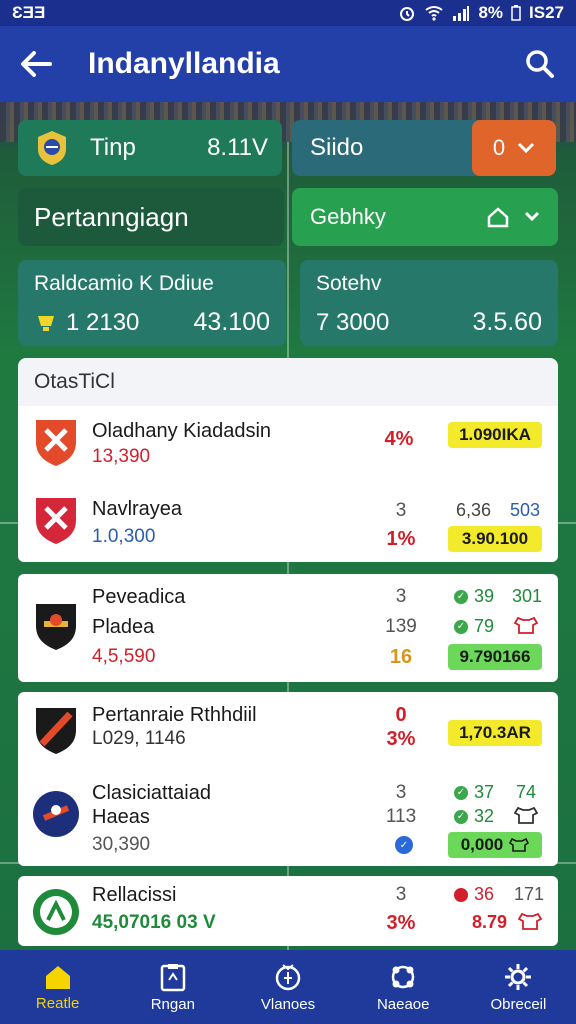  What do you see at coordinates (495, 539) in the screenshot?
I see `odds-badge: 3.90.100` at bounding box center [495, 539].